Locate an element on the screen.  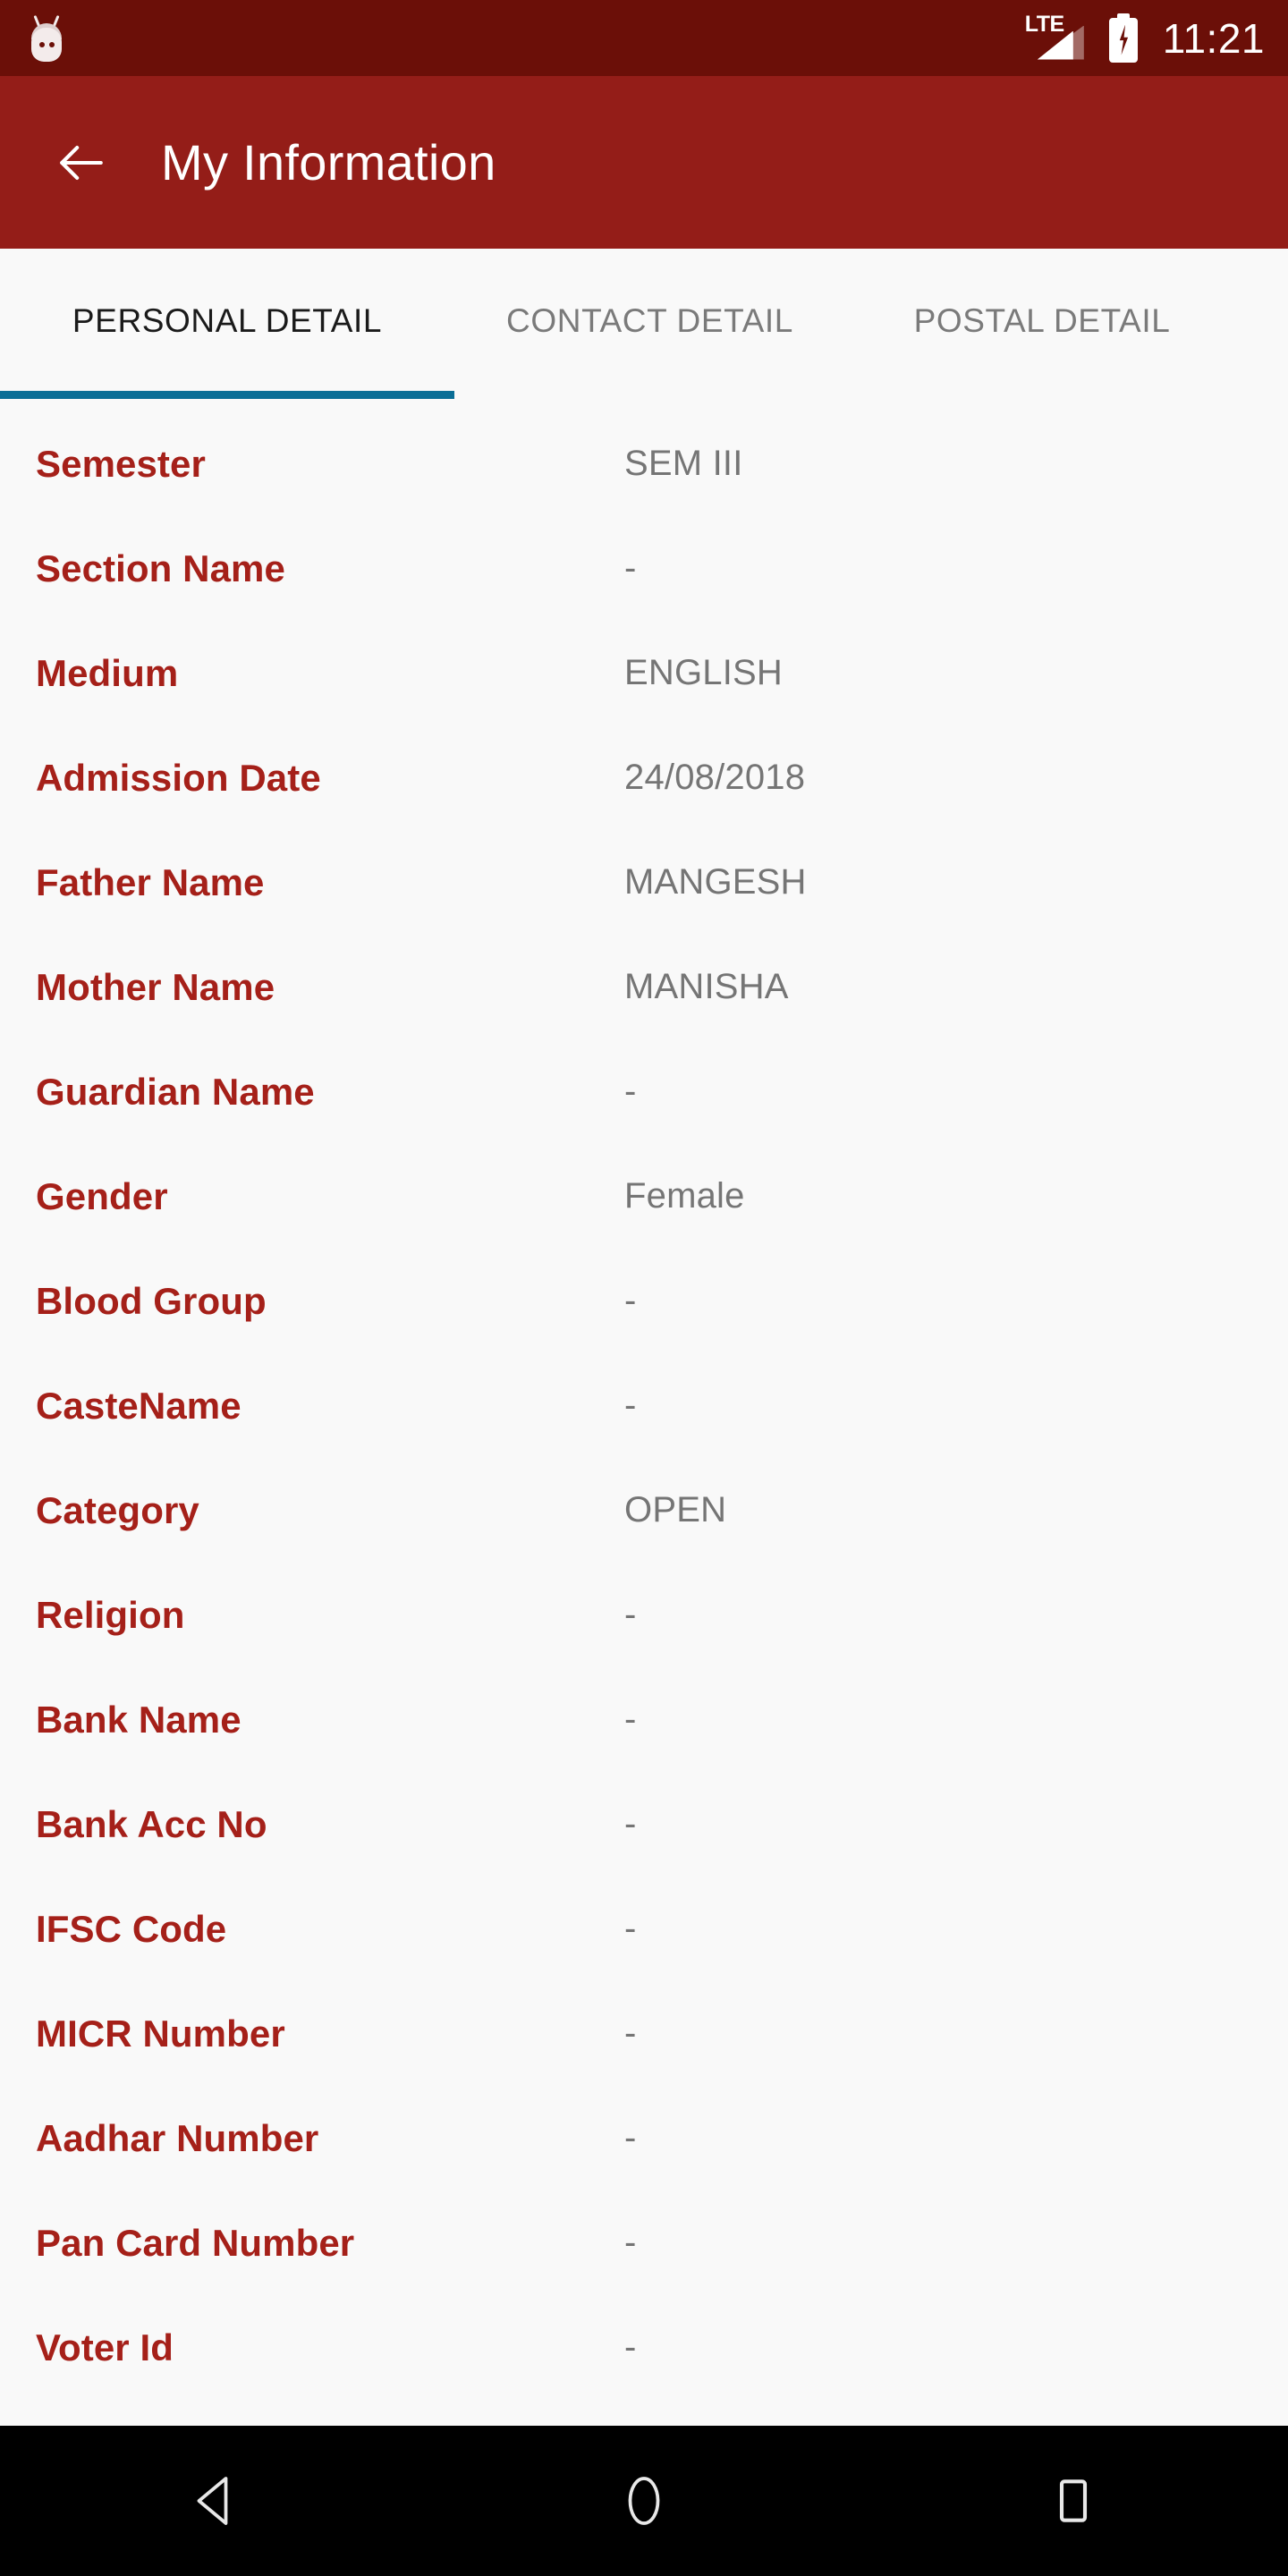
detail-row-label: Admission Date is located at coordinates (178, 777).